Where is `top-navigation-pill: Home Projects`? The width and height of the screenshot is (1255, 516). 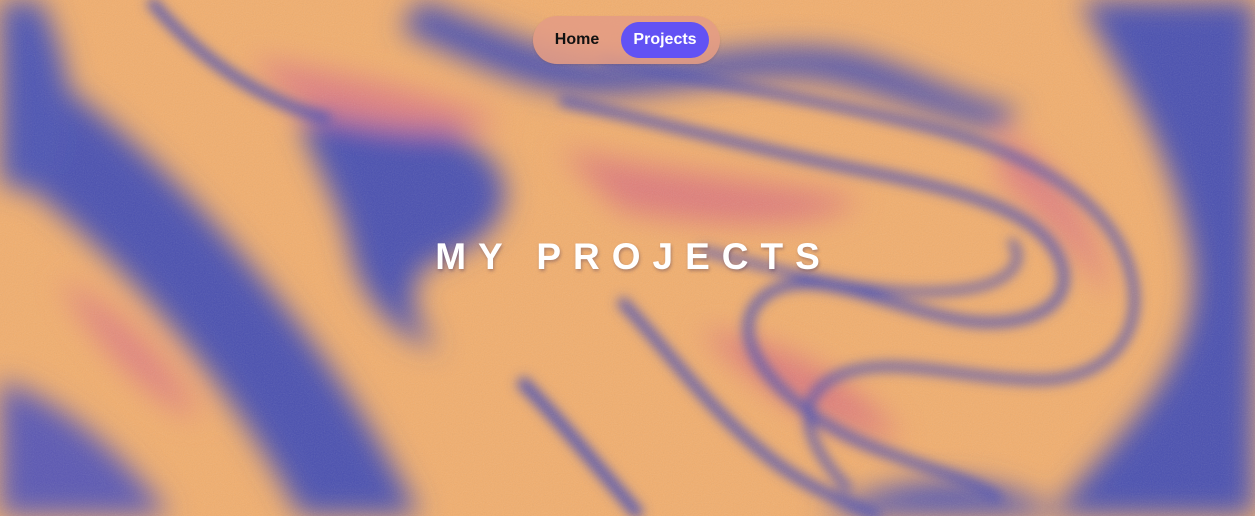 top-navigation-pill: Home Projects is located at coordinates (626, 40).